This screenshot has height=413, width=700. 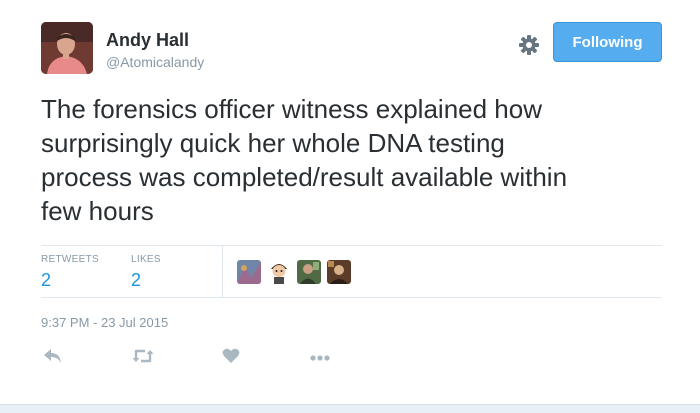 I want to click on retweet-icon, so click(x=143, y=358).